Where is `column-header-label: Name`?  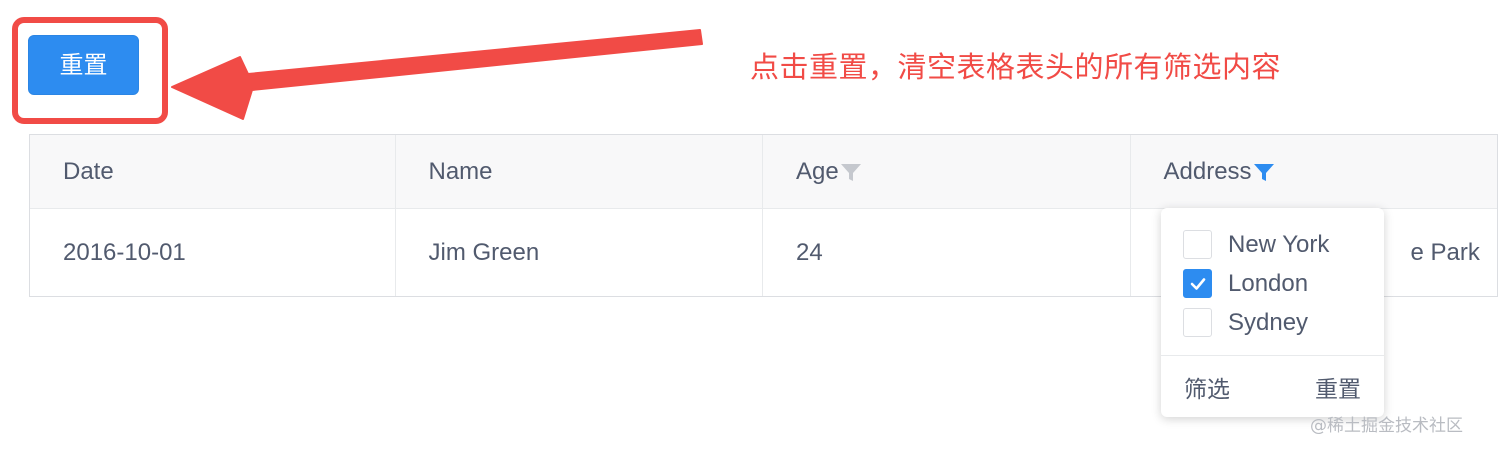 column-header-label: Name is located at coordinates (460, 171).